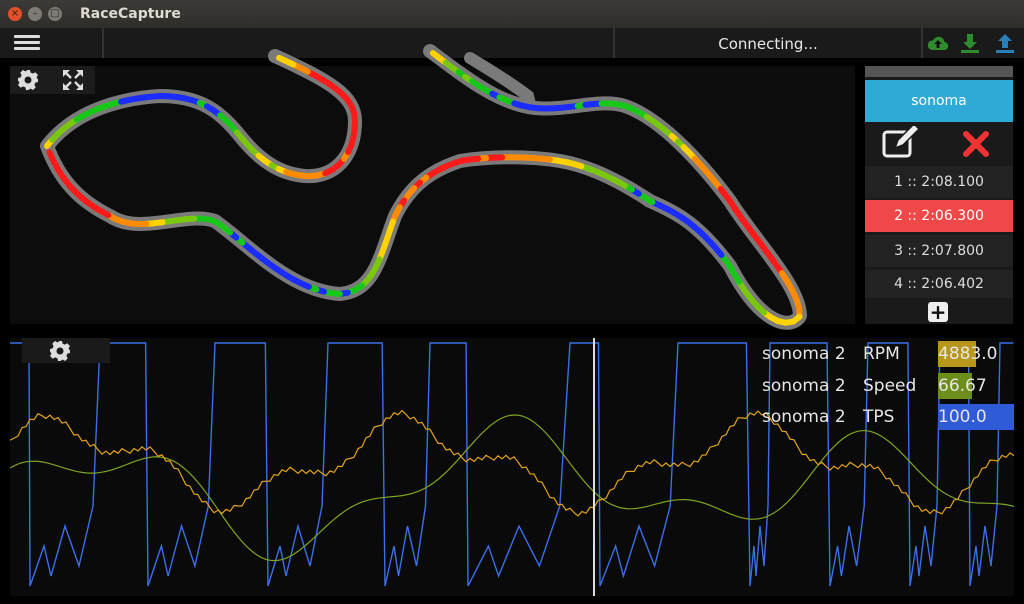 The height and width of the screenshot is (604, 1024). Describe the element at coordinates (939, 101) in the screenshot. I see `track-name-button: sonoma` at that location.